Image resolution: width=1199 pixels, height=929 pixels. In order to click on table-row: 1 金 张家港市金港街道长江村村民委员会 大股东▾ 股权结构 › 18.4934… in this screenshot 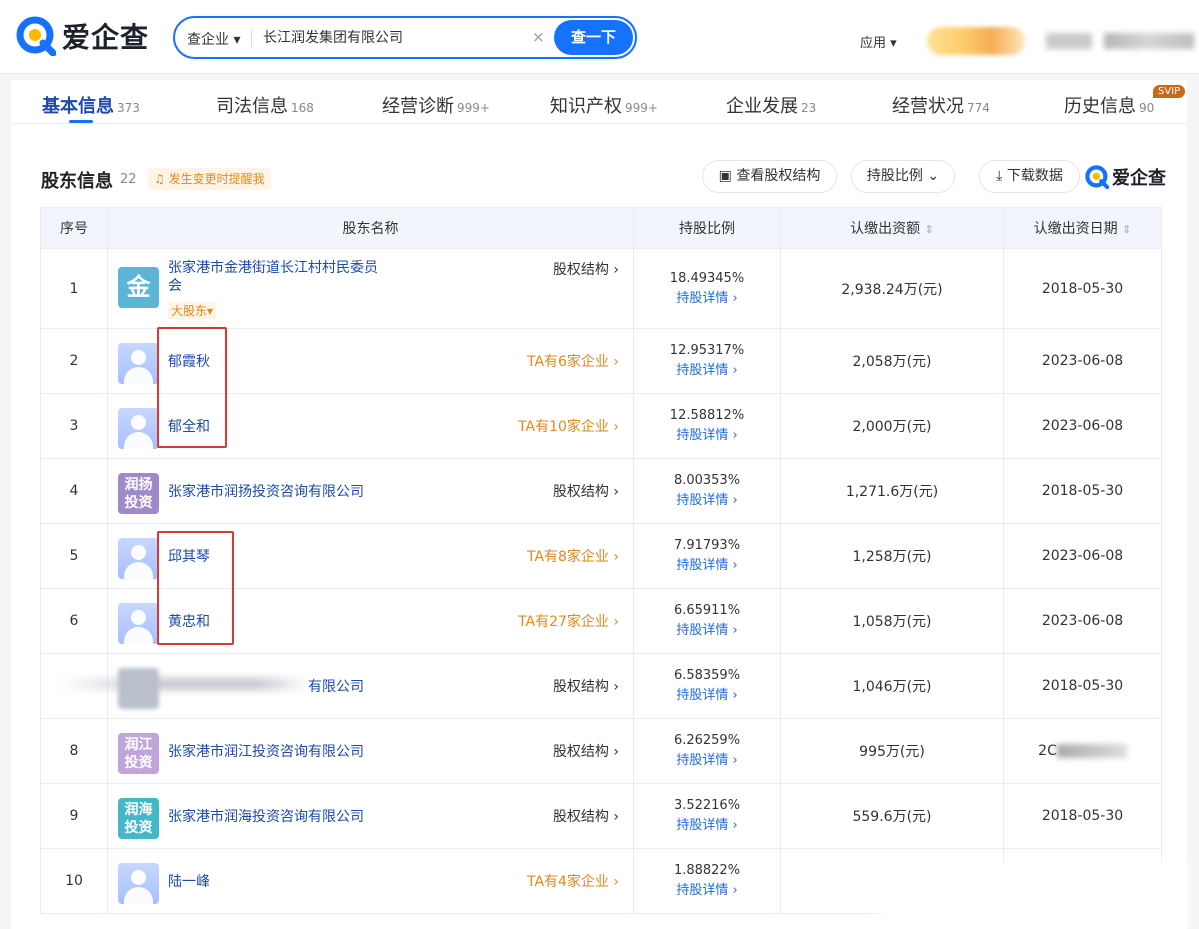, I will do `click(601, 288)`.